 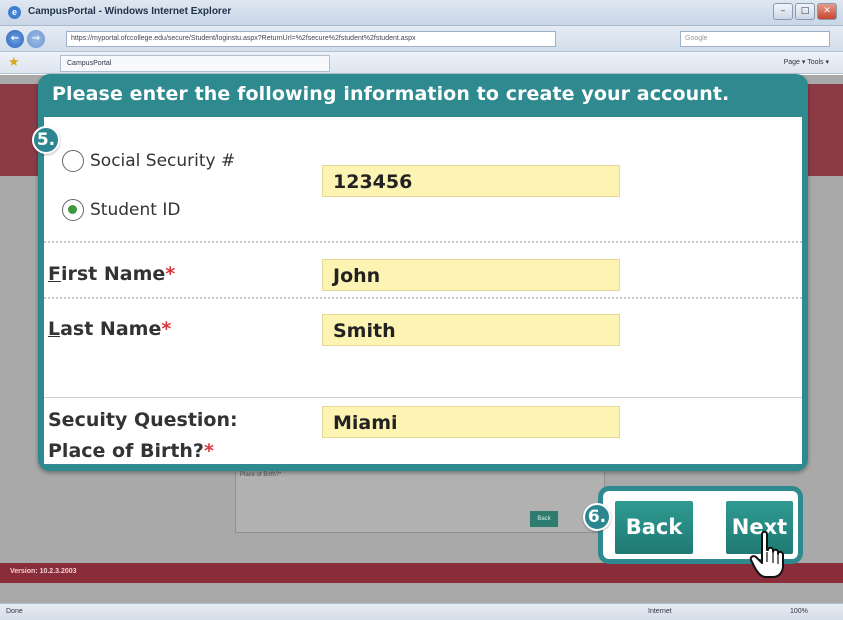 I want to click on favorites-bar: ★ CampusPortal Page ▾ Tools ▾, so click(x=421, y=63).